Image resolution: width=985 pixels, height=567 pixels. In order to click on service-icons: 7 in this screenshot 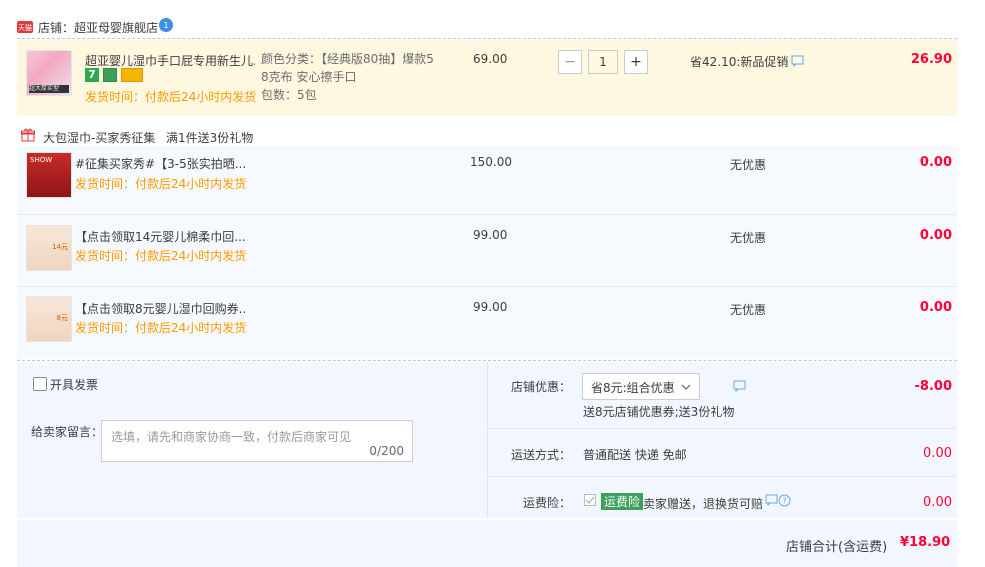, I will do `click(115, 76)`.